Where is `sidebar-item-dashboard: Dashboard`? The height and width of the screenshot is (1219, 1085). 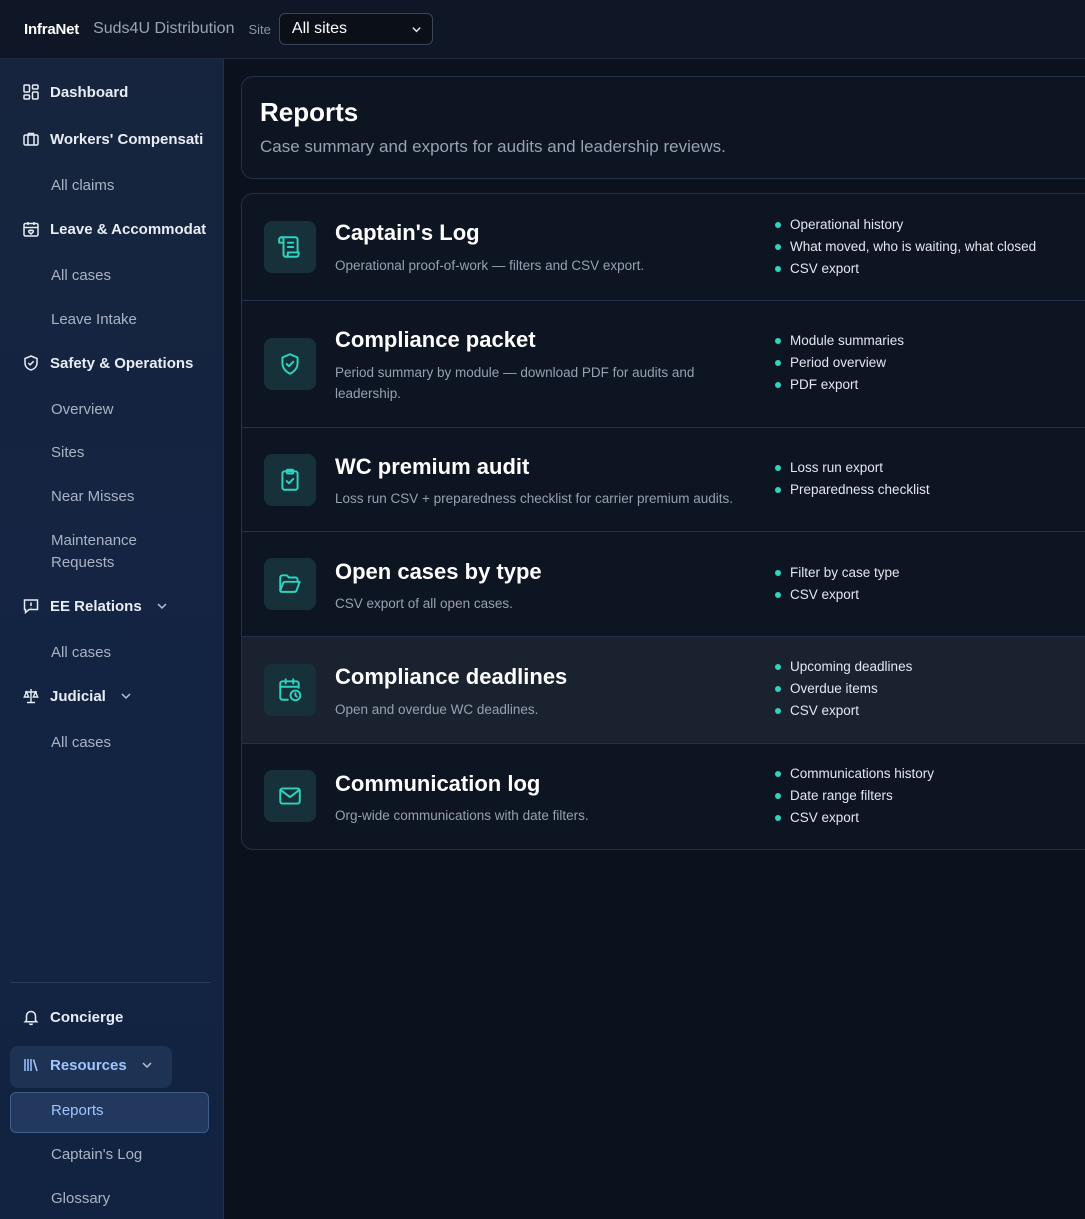 sidebar-item-dashboard: Dashboard is located at coordinates (75, 92).